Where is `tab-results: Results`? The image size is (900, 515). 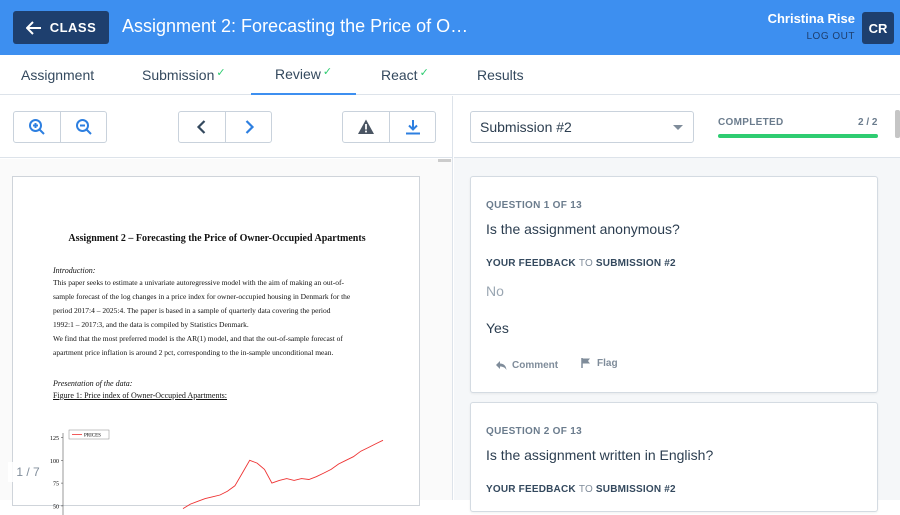
tab-results: Results is located at coordinates (500, 75).